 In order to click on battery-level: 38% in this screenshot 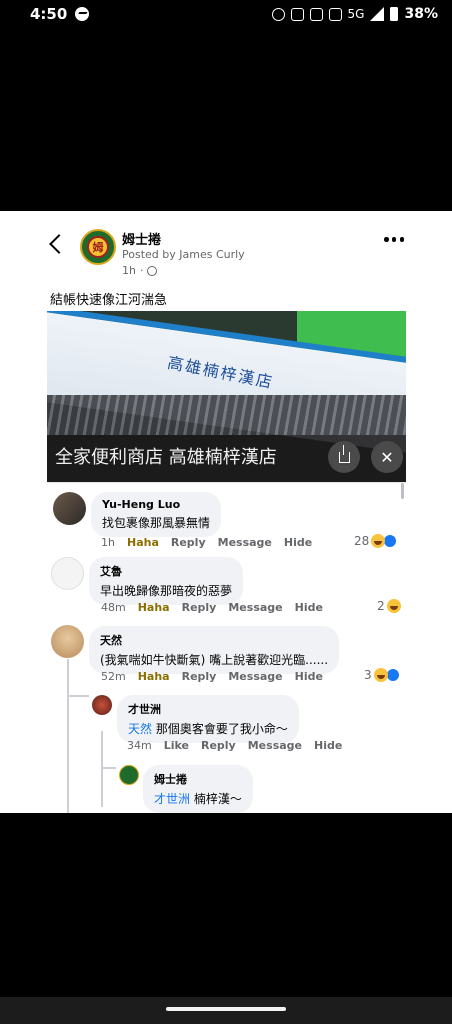, I will do `click(421, 14)`.